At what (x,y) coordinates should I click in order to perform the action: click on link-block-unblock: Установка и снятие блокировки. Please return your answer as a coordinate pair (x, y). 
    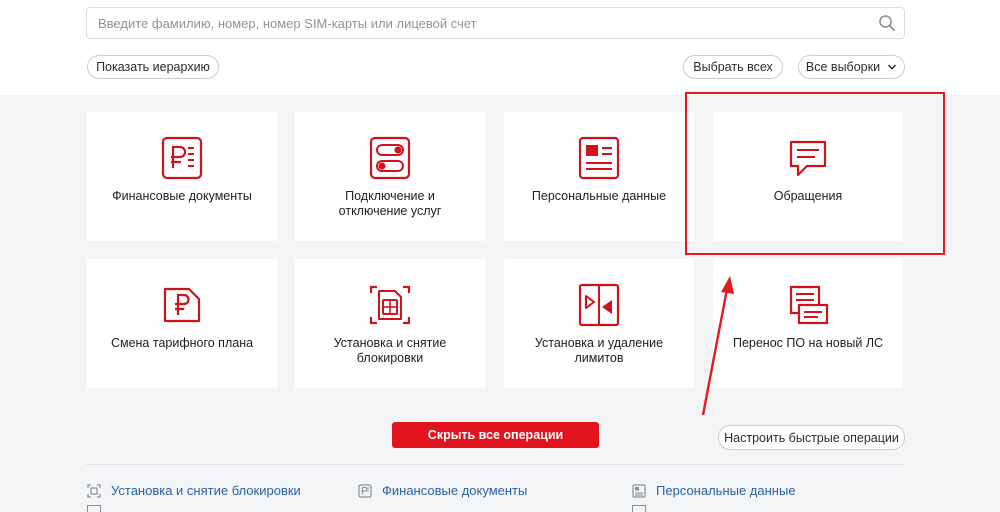
    Looking at the image, I should click on (194, 490).